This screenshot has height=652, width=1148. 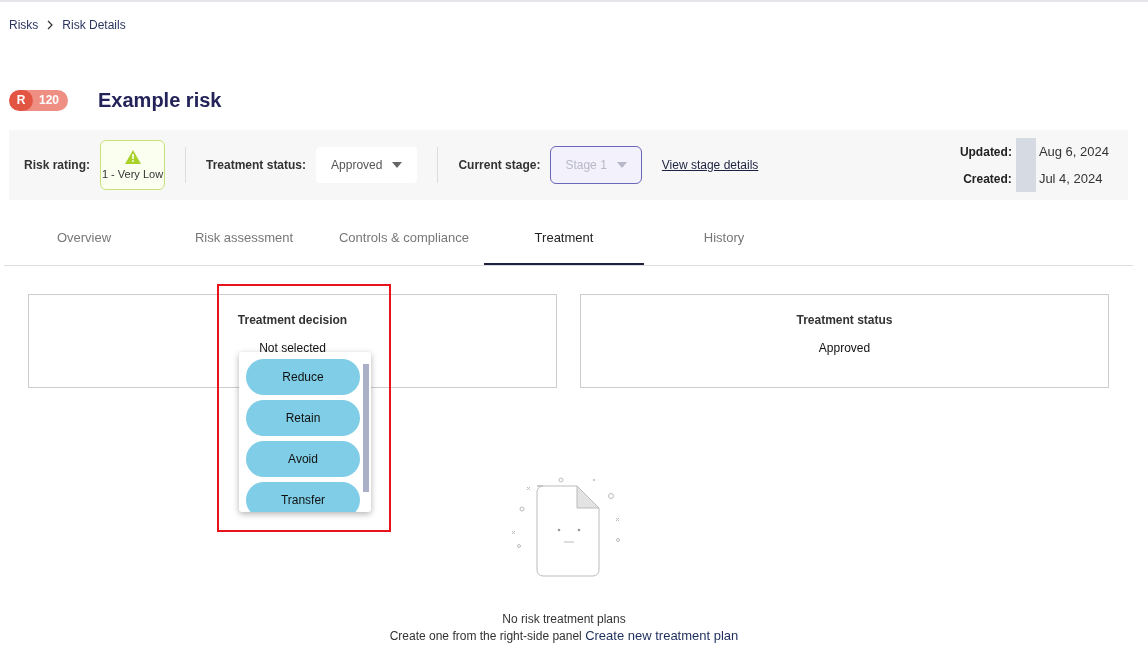 What do you see at coordinates (94, 25) in the screenshot?
I see `breadcrumb-link: Risk Details` at bounding box center [94, 25].